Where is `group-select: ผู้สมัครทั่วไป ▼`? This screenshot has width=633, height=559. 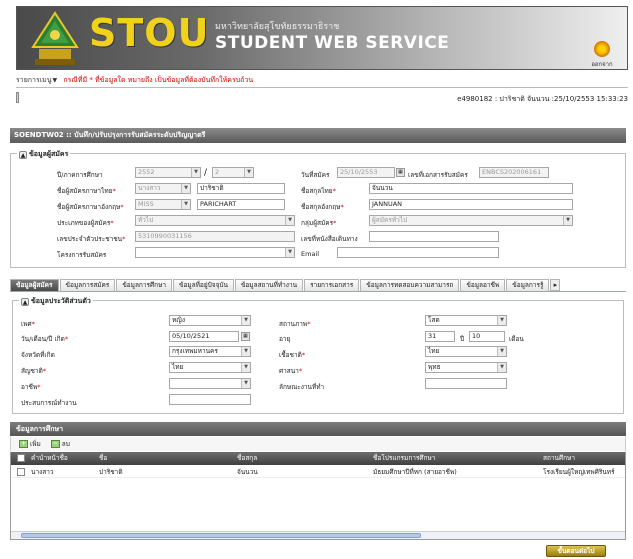 group-select: ผู้สมัครทั่วไป ▼ is located at coordinates (471, 220).